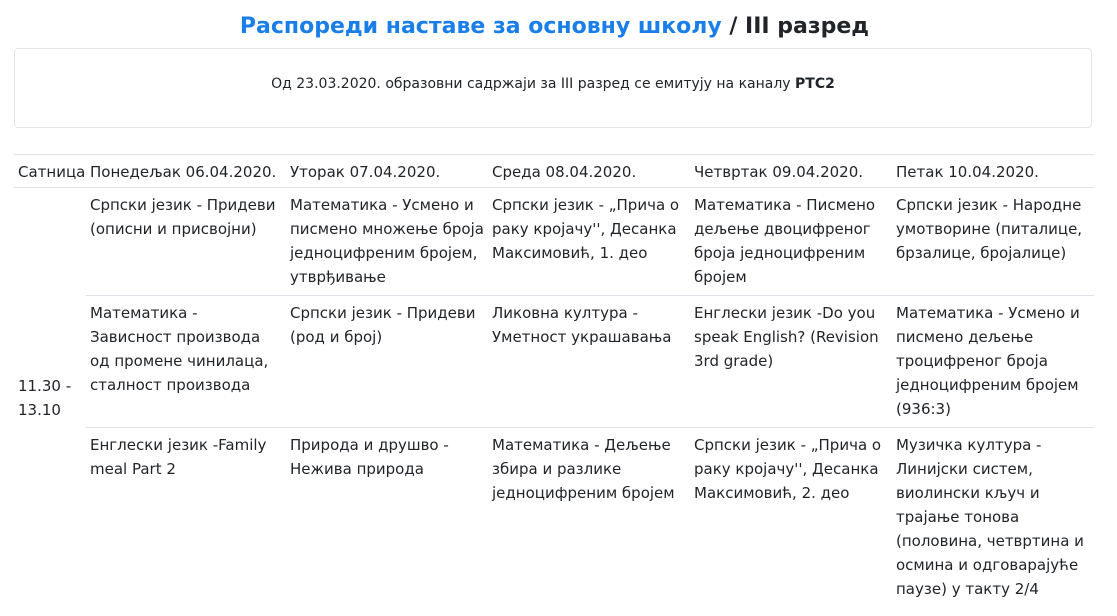 This screenshot has height=616, width=1117. Describe the element at coordinates (50, 171) in the screenshot. I see `header-time: Сатница` at that location.